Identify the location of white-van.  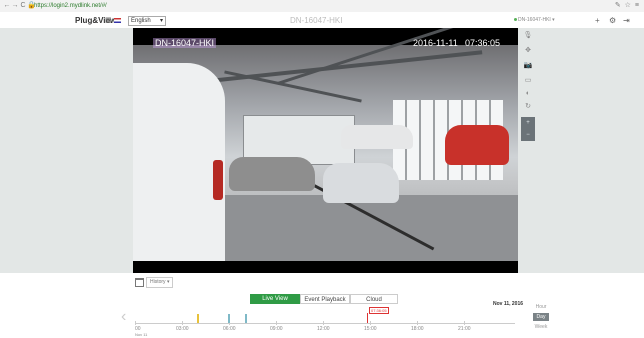
(179, 162).